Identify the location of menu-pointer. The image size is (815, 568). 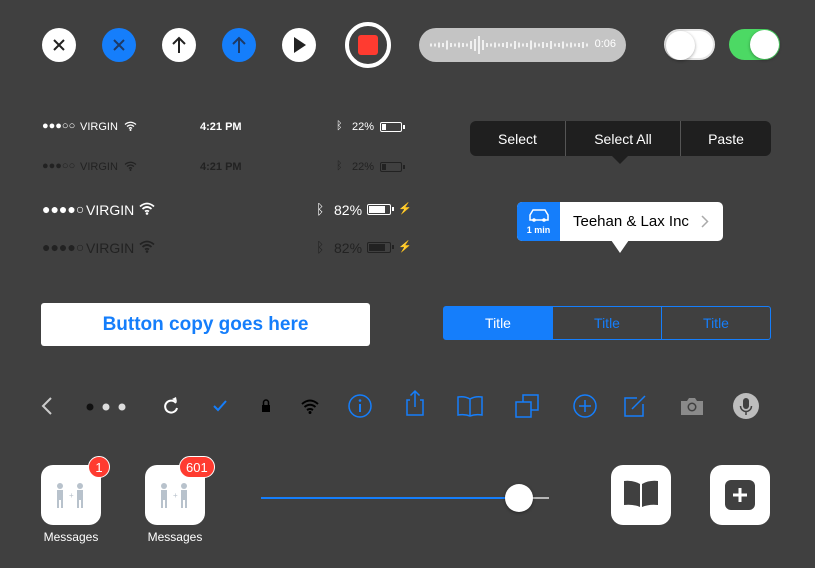
(620, 160).